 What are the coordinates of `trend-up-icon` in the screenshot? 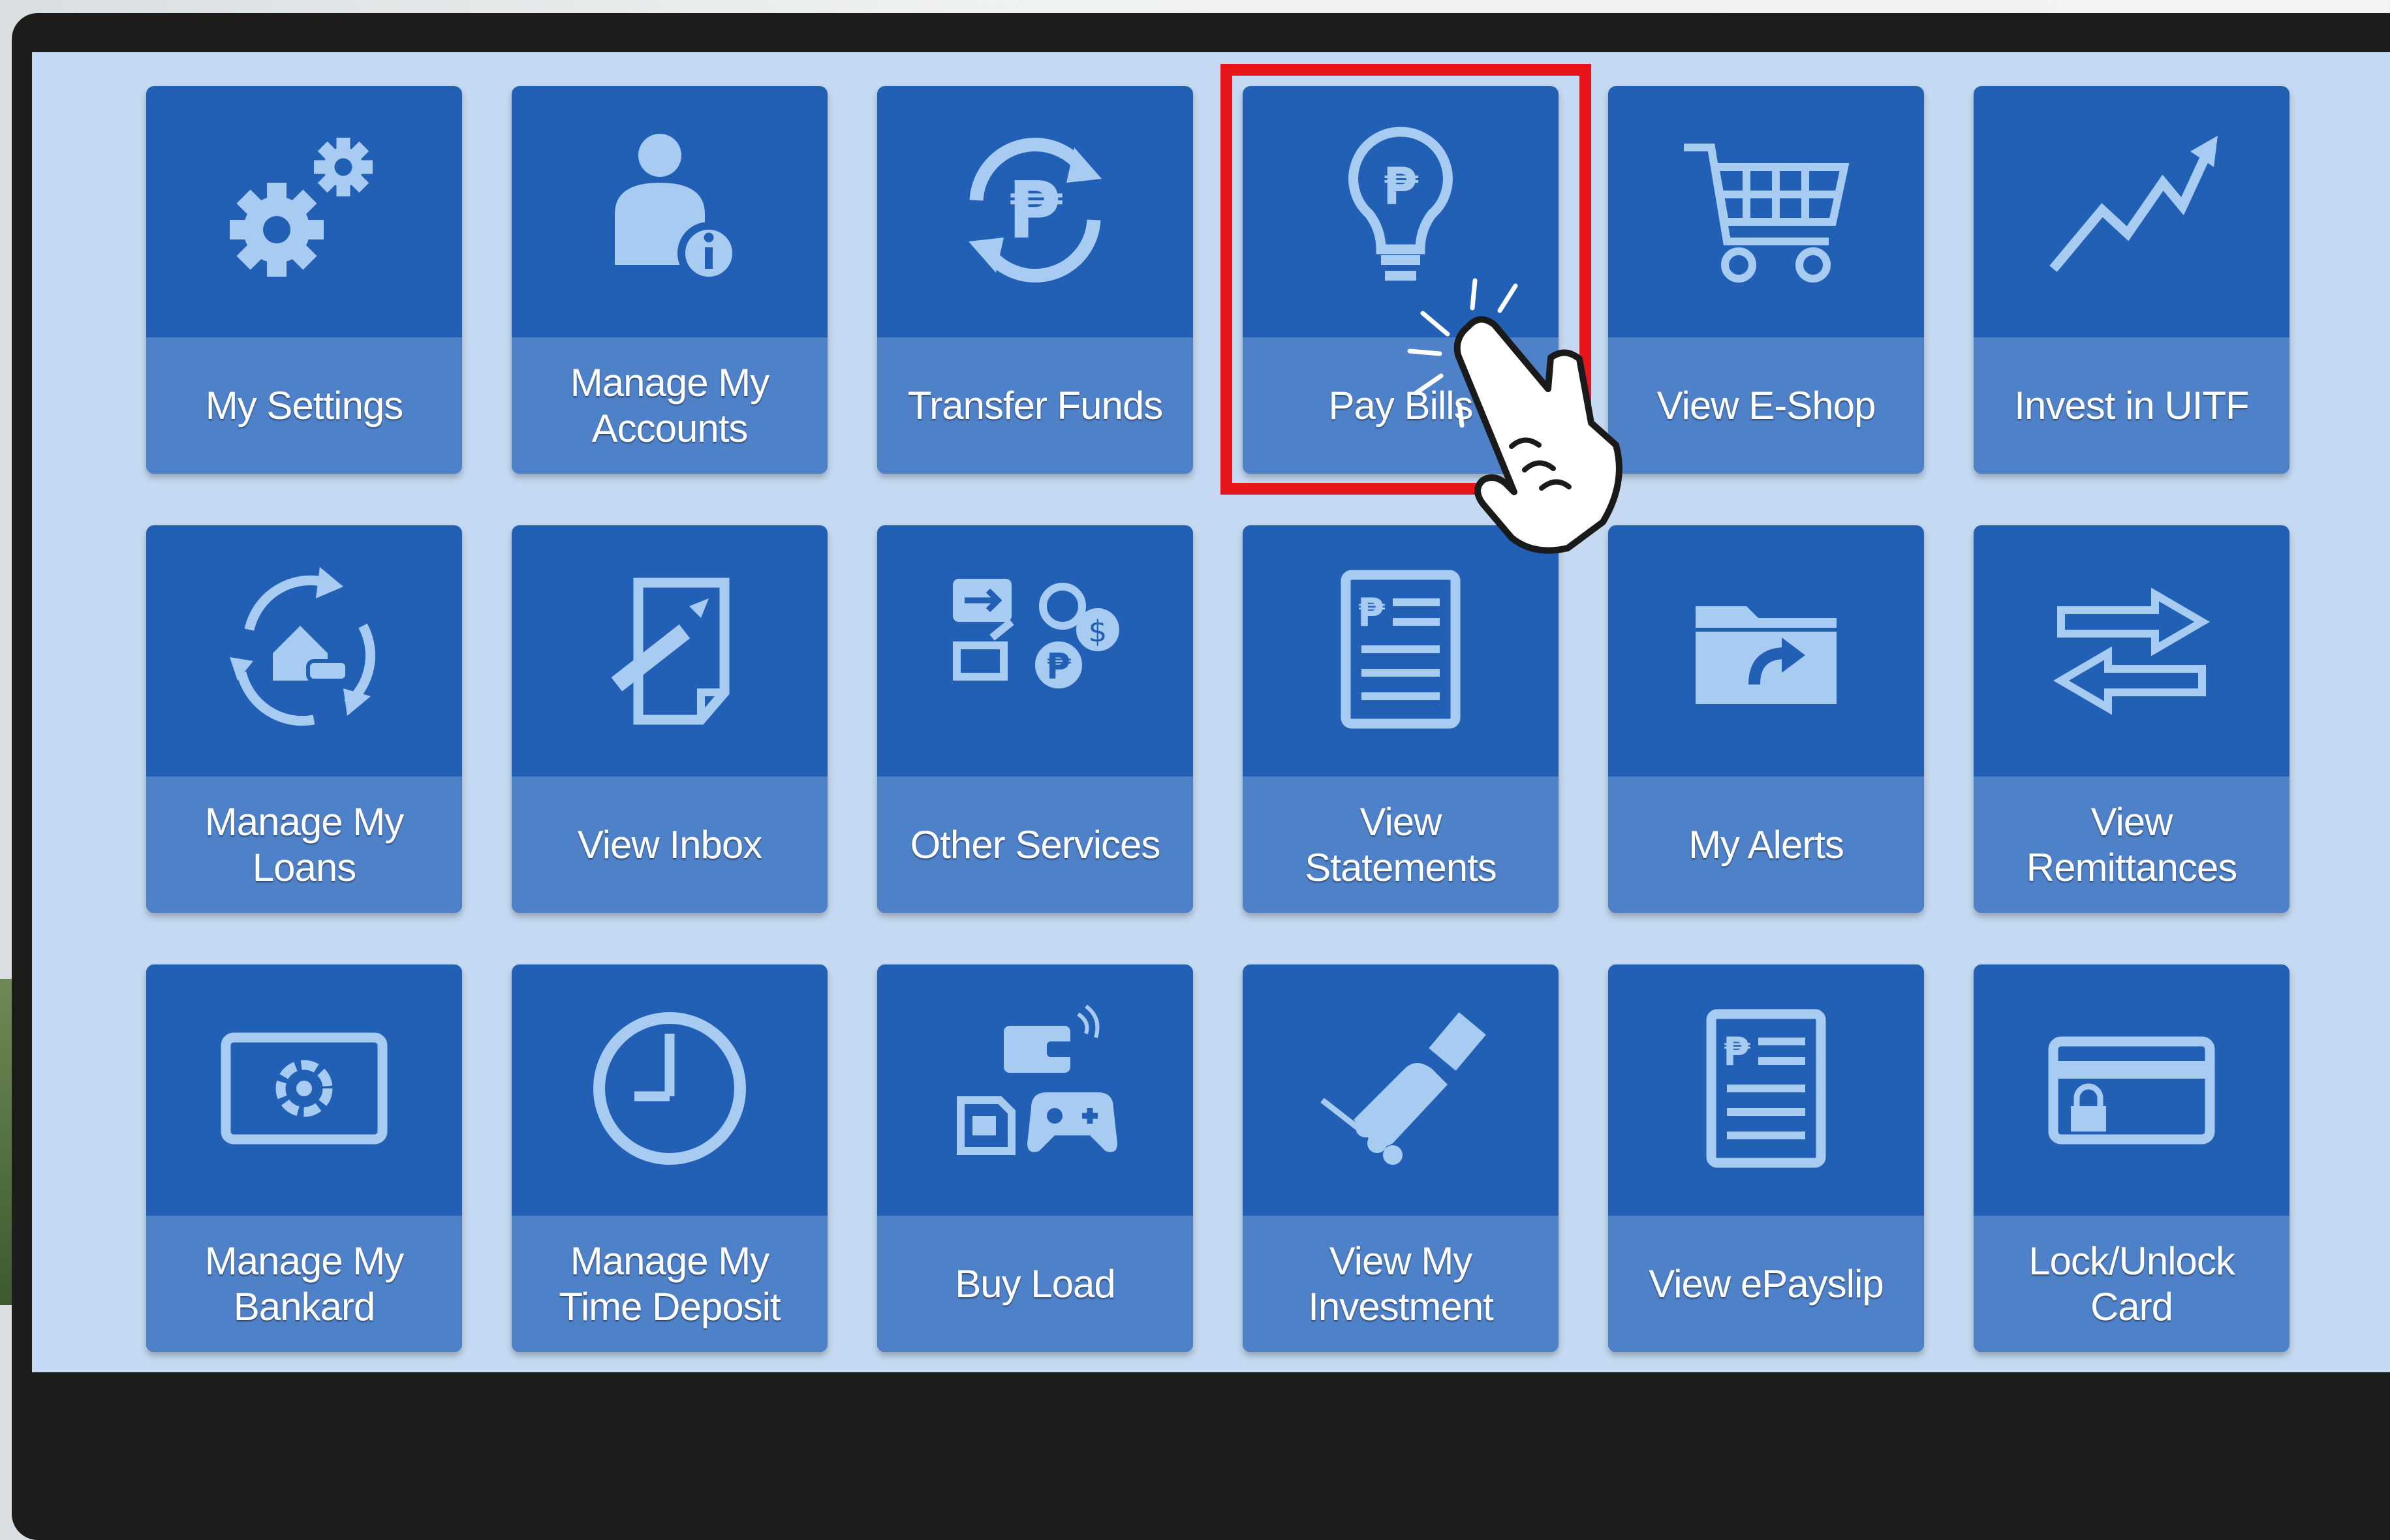 It's located at (2131, 211).